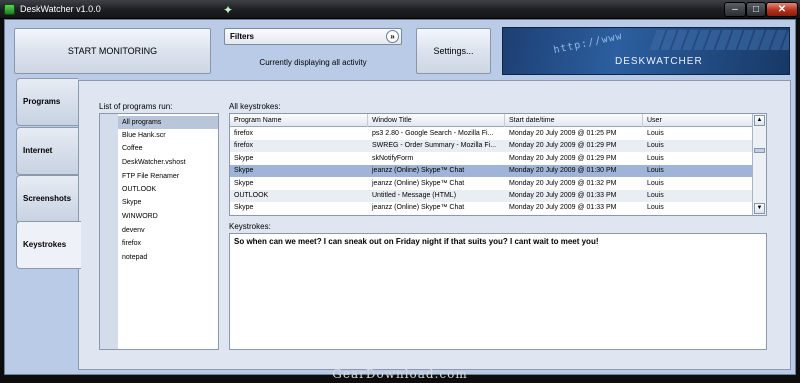  Describe the element at coordinates (659, 61) in the screenshot. I see `banner-brand: DESKWATCHER` at that location.